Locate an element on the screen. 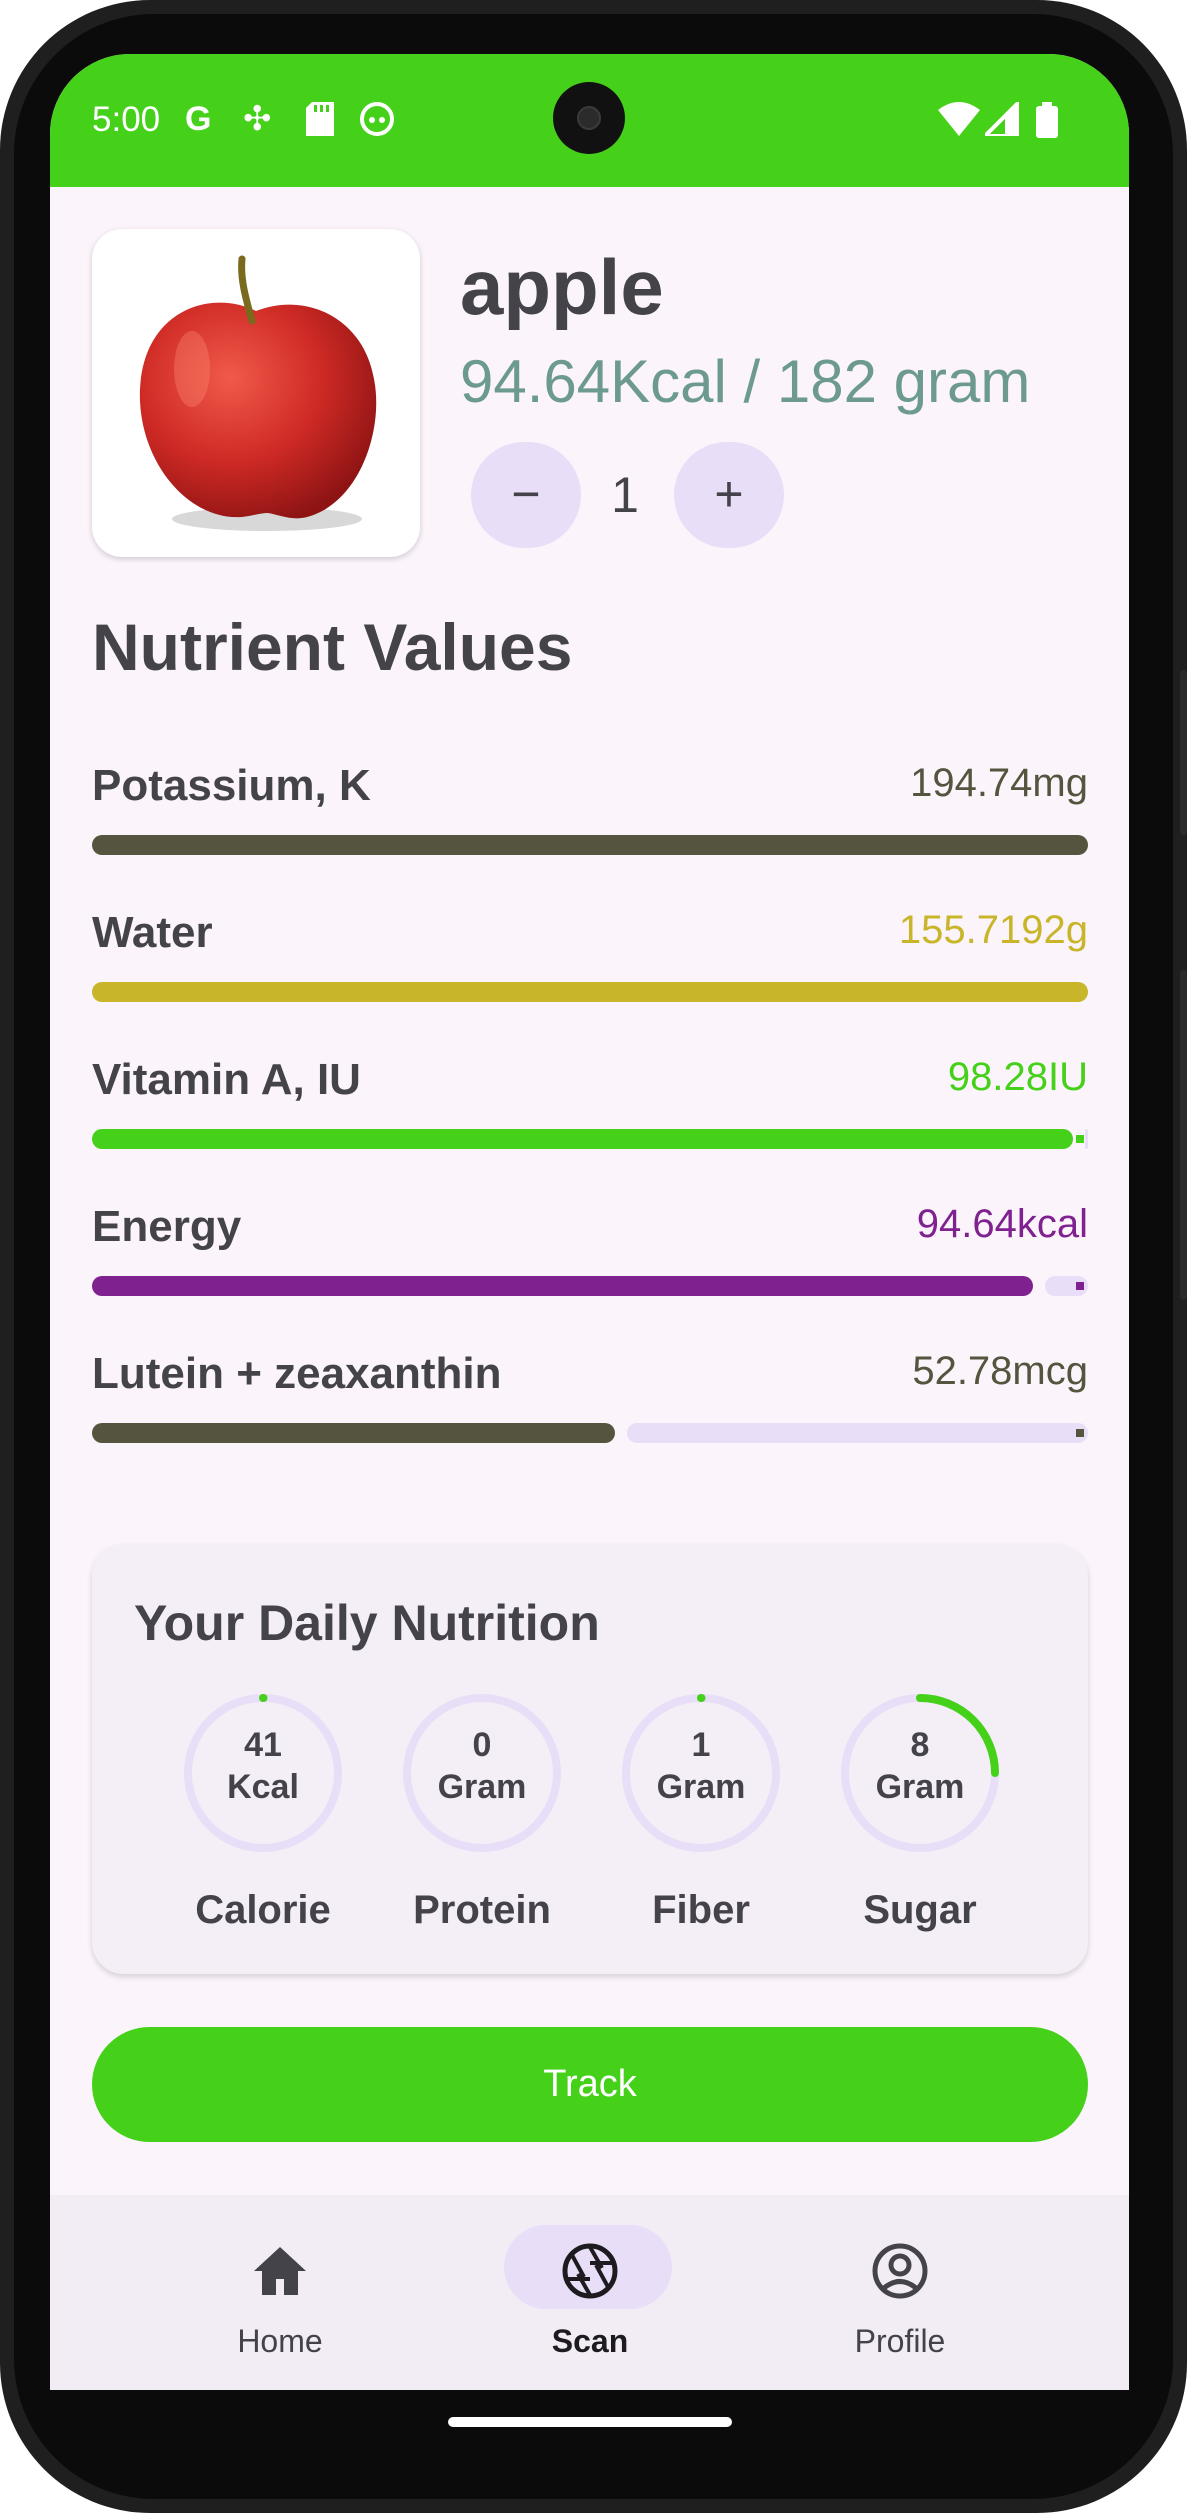  front-camera is located at coordinates (589, 118).